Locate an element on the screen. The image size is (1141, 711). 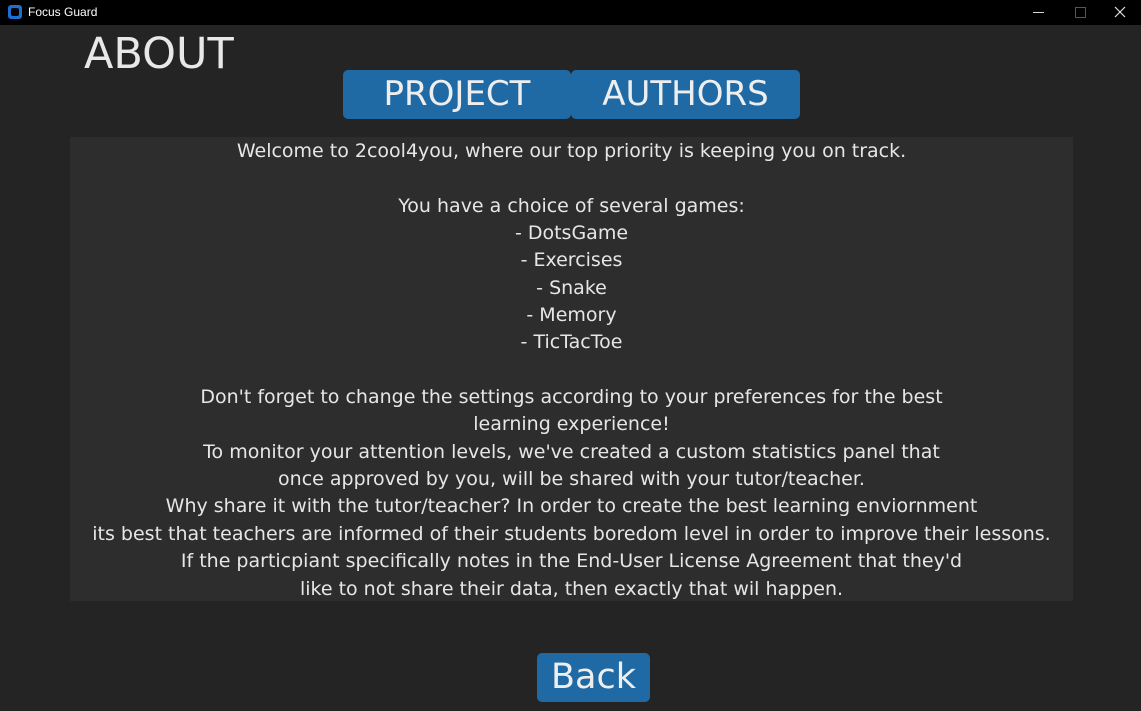
page-title: ABOUT is located at coordinates (159, 54).